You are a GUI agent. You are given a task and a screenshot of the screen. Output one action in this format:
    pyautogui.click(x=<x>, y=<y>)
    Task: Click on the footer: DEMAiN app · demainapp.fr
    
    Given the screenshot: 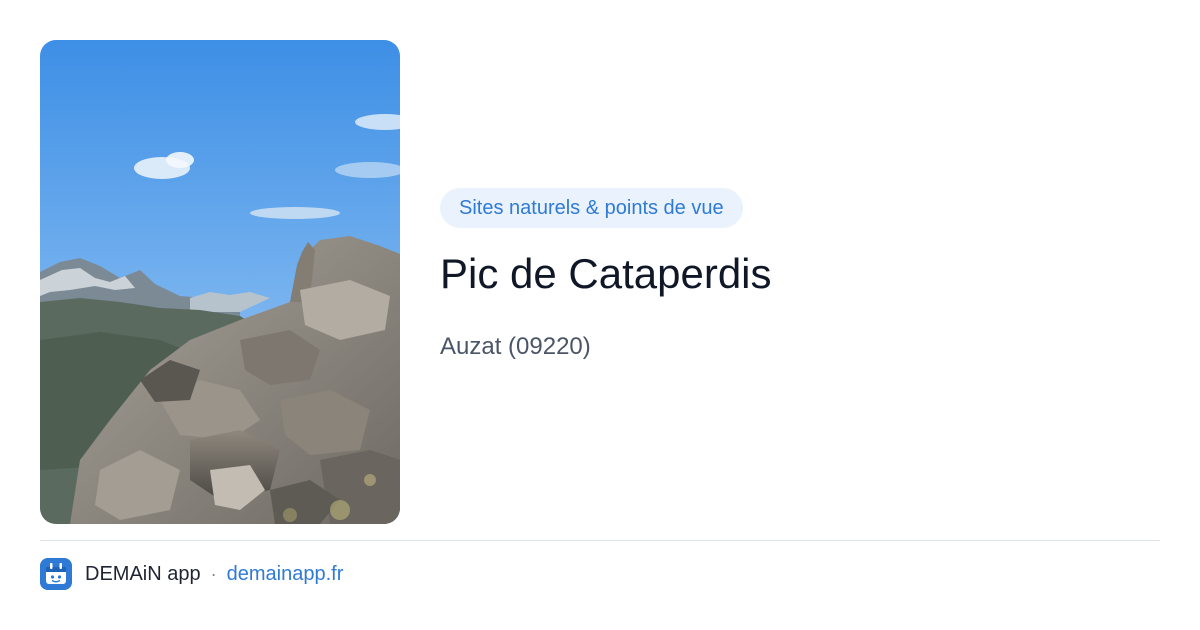 What is the action you would take?
    pyautogui.click(x=191, y=574)
    